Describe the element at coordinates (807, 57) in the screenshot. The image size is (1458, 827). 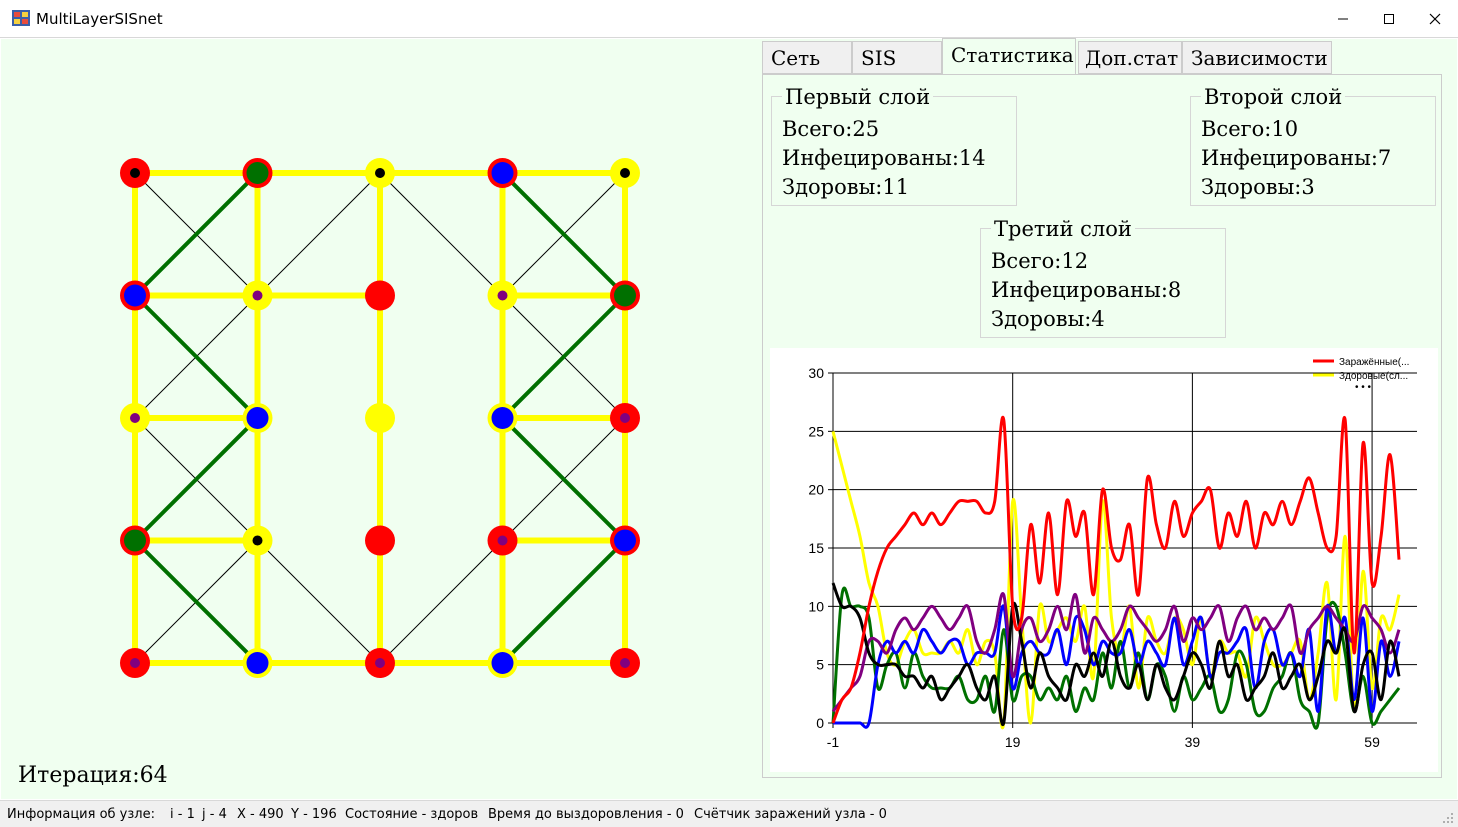
I see `tab-network: Сеть` at that location.